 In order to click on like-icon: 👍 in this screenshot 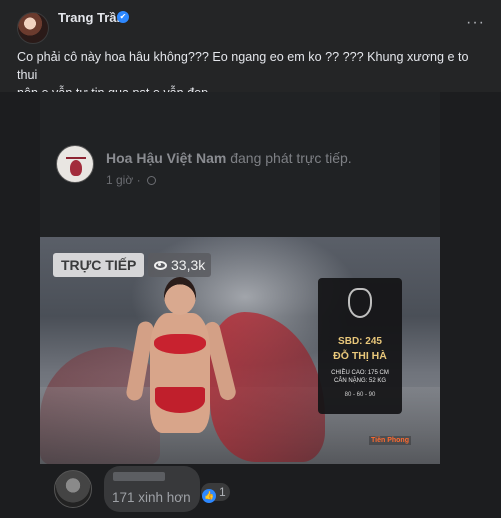, I will do `click(209, 496)`.